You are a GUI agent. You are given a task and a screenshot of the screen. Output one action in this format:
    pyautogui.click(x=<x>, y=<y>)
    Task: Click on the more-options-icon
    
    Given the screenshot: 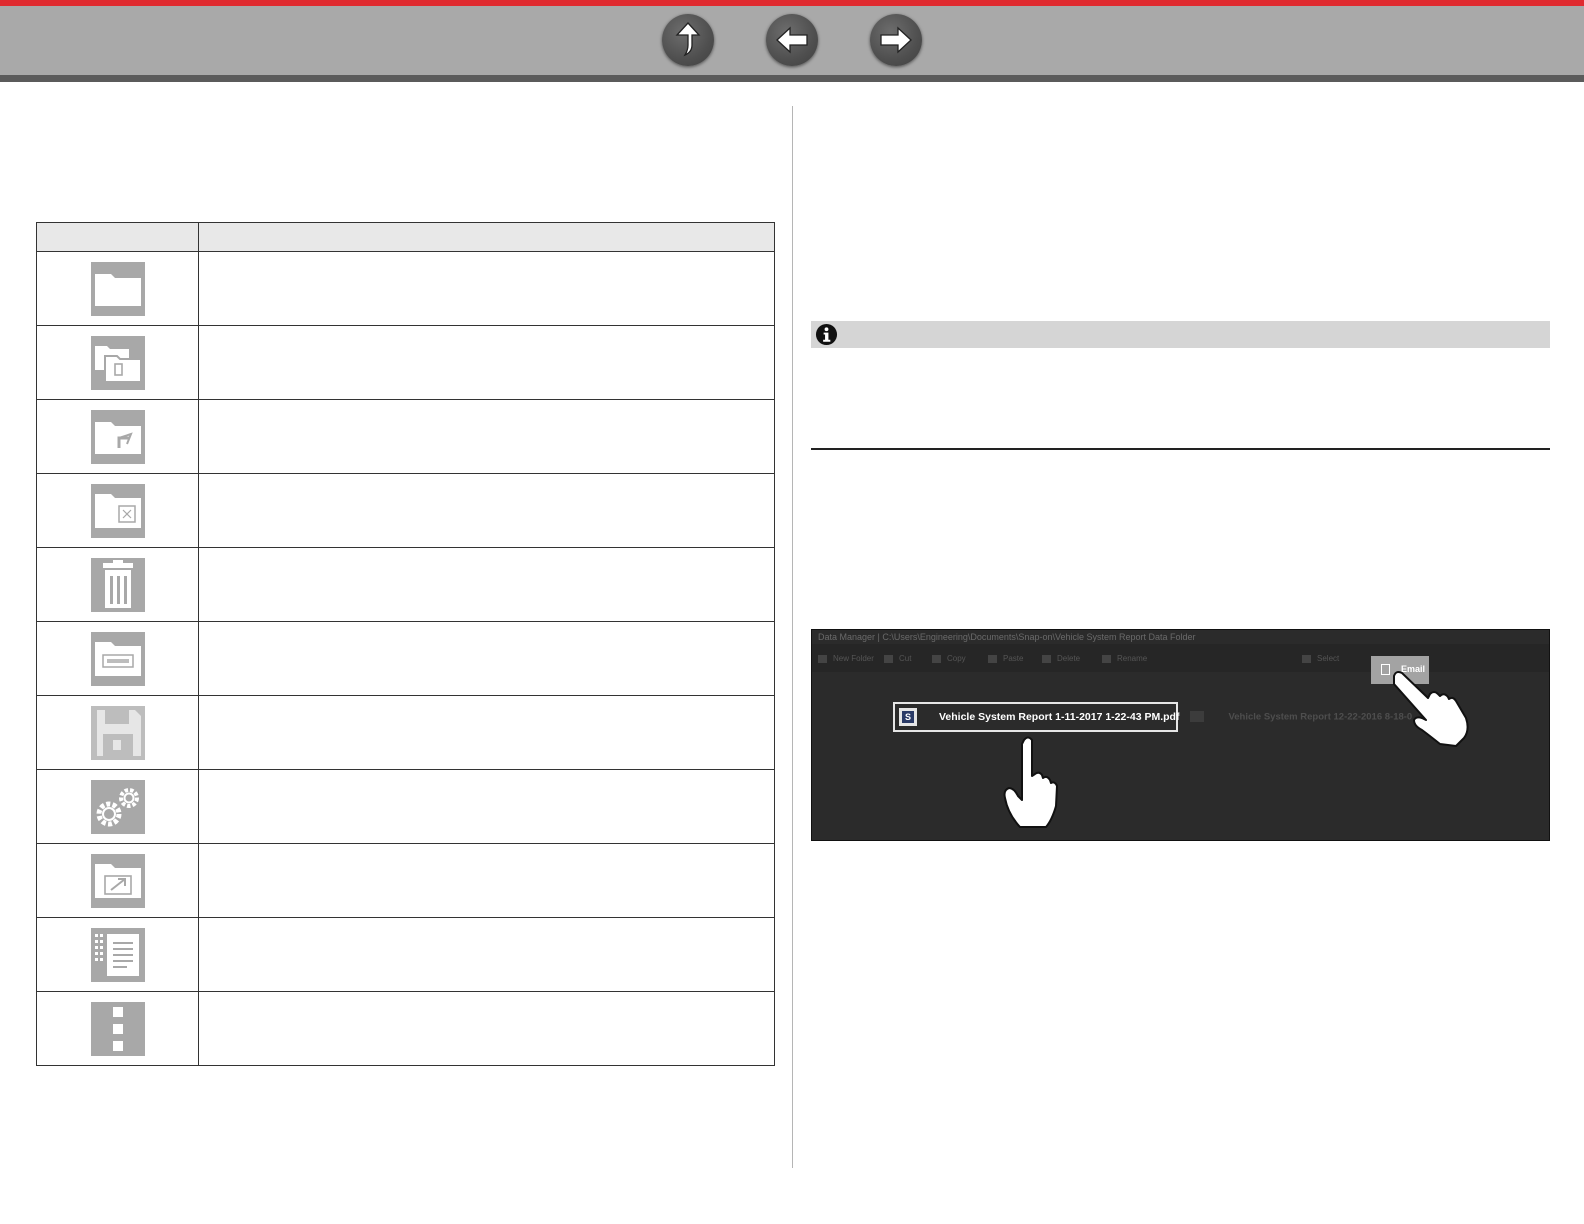 What is the action you would take?
    pyautogui.click(x=117, y=1028)
    